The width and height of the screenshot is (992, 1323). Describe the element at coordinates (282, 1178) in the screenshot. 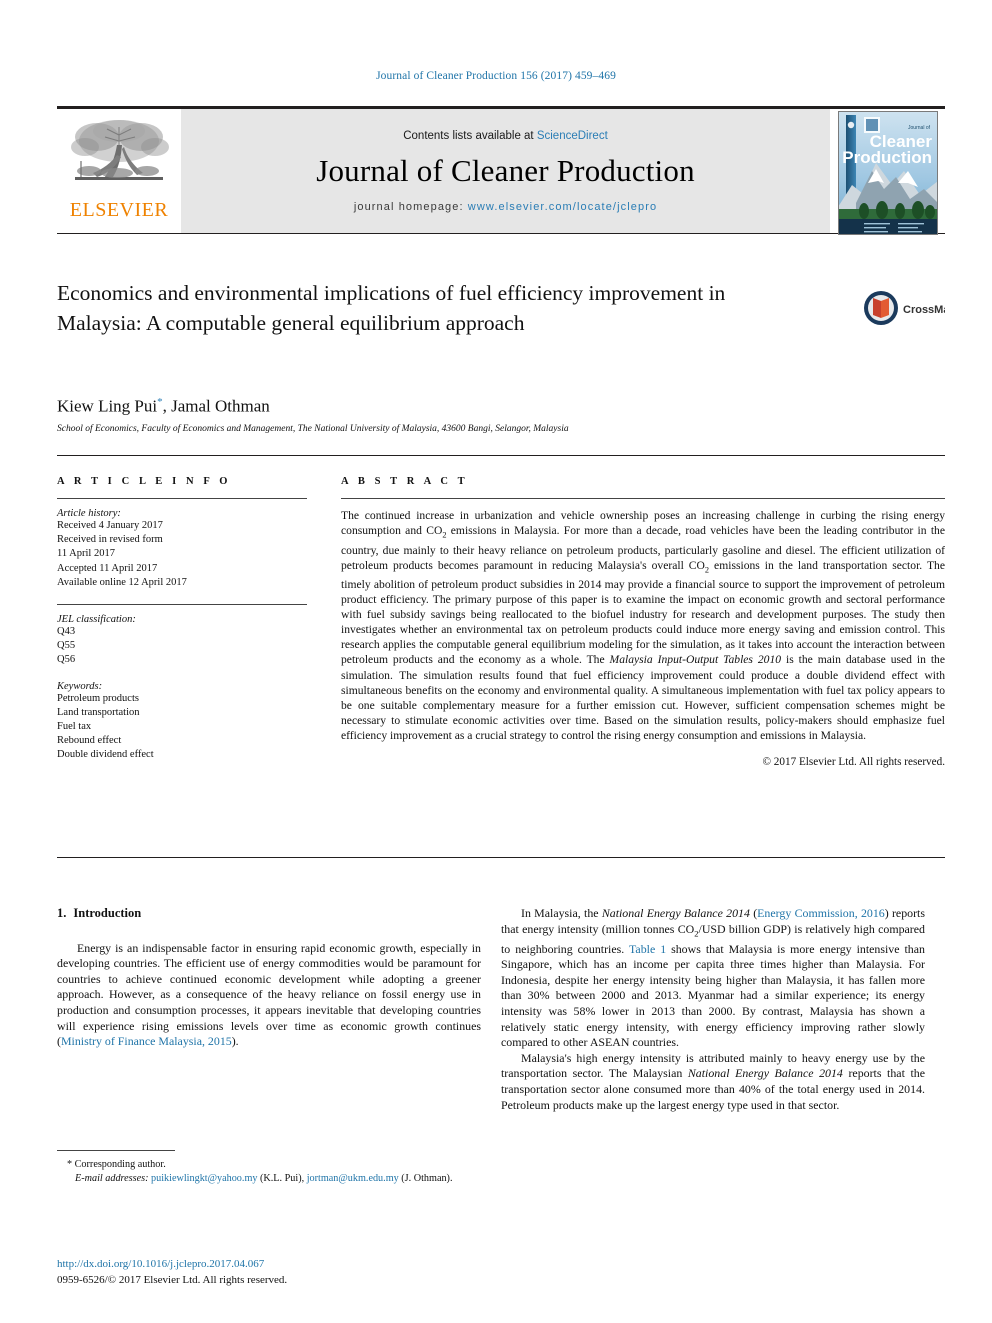

I see `email-owner-1: (K.L. Pui),` at that location.